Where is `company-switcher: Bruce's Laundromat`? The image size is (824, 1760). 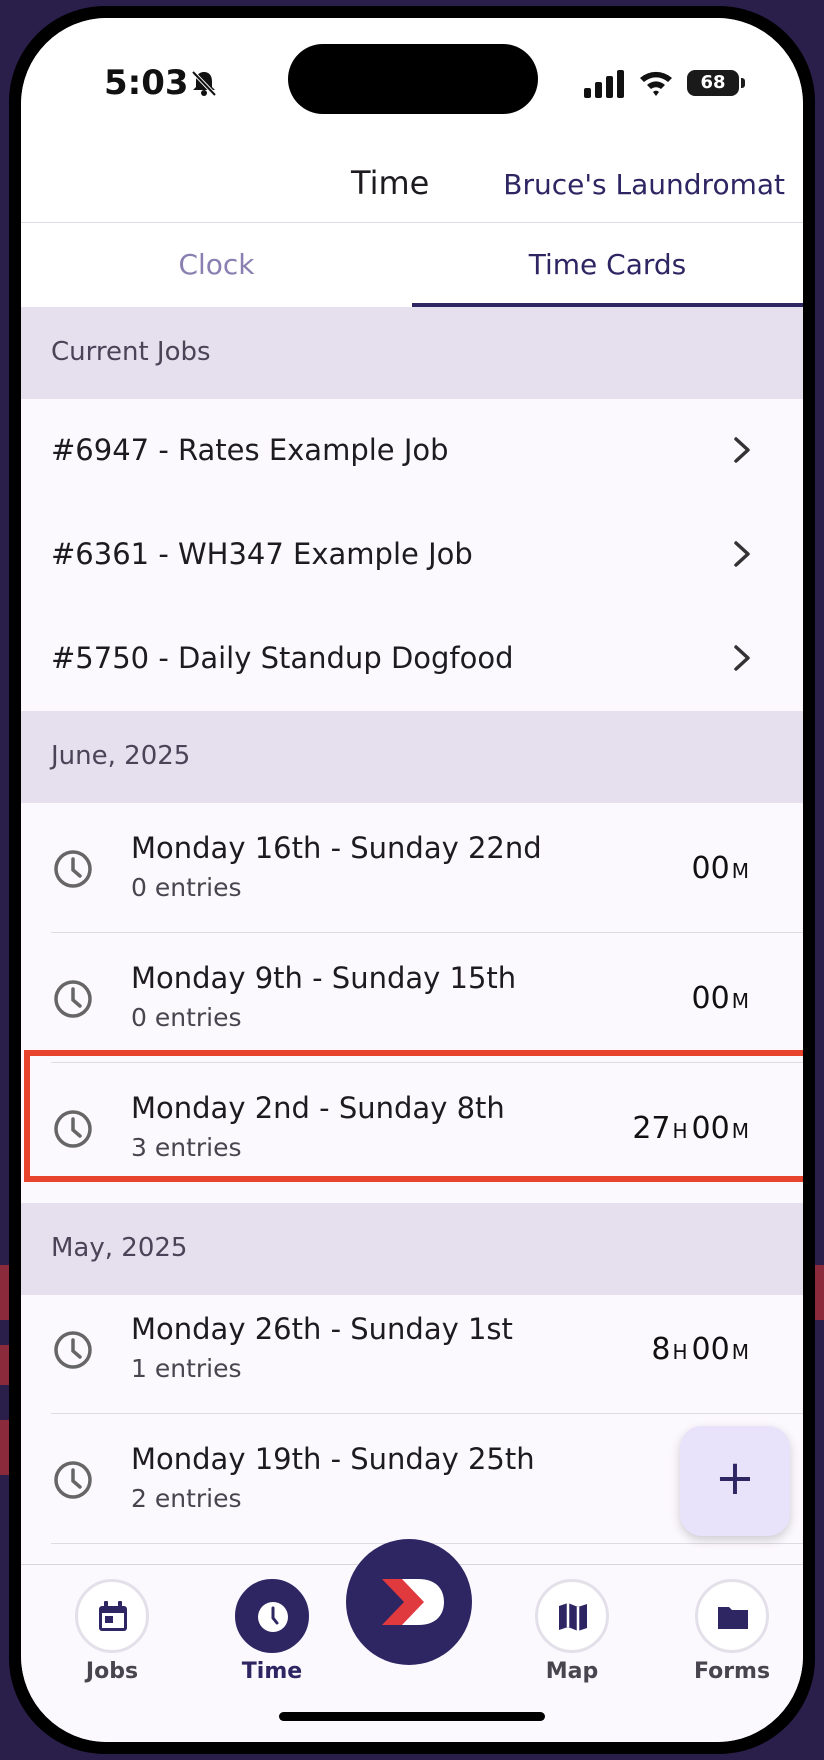 company-switcher: Bruce's Laundromat is located at coordinates (644, 184).